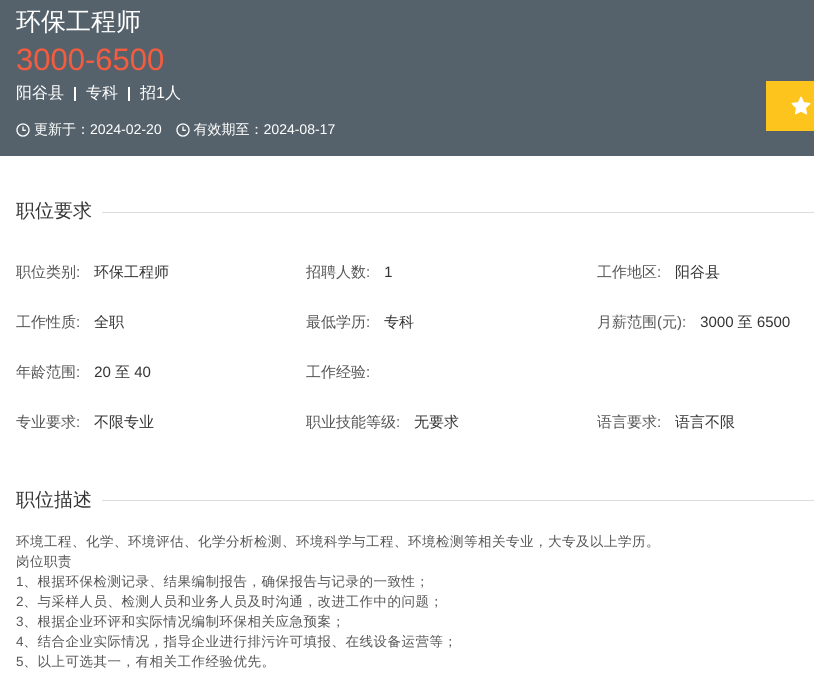 The height and width of the screenshot is (677, 814). I want to click on favorite-button, so click(790, 106).